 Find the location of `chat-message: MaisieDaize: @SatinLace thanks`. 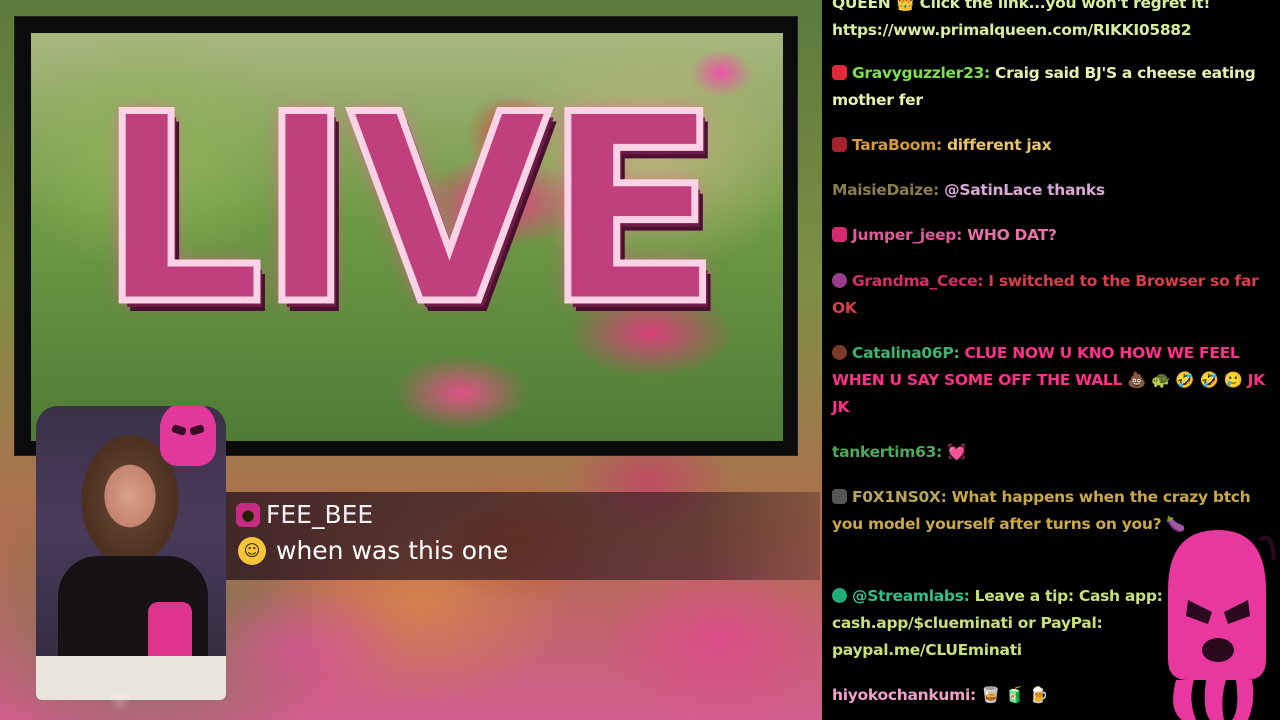

chat-message: MaisieDaize: @SatinLace thanks is located at coordinates (1052, 190).